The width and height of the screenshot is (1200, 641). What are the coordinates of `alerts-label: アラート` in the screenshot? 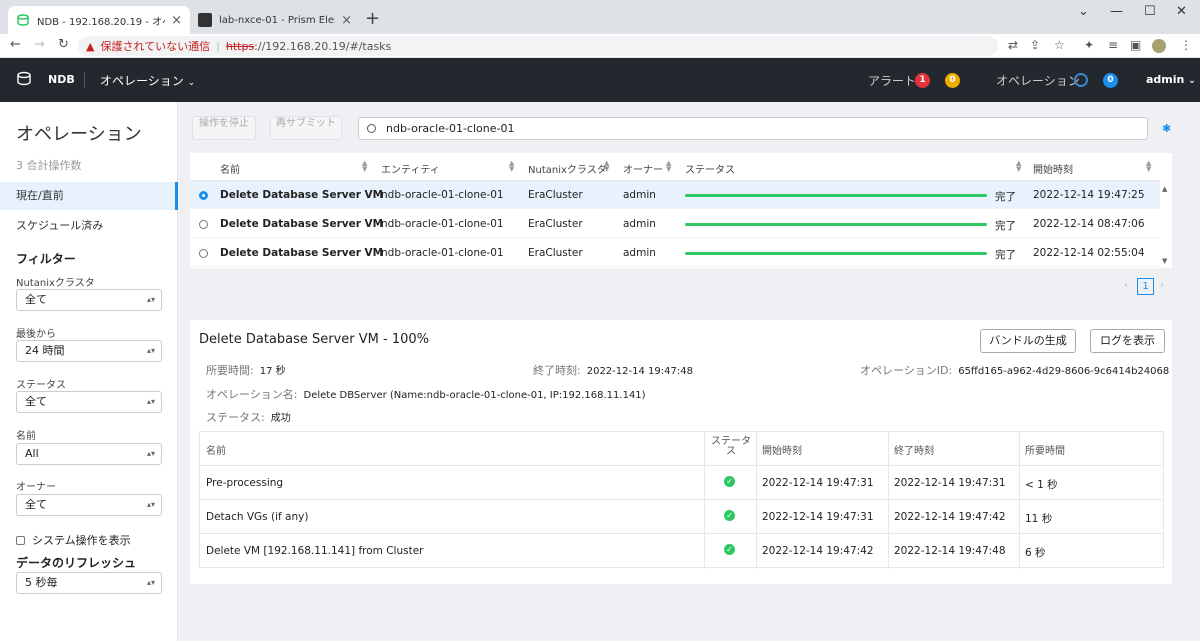 It's located at (892, 80).